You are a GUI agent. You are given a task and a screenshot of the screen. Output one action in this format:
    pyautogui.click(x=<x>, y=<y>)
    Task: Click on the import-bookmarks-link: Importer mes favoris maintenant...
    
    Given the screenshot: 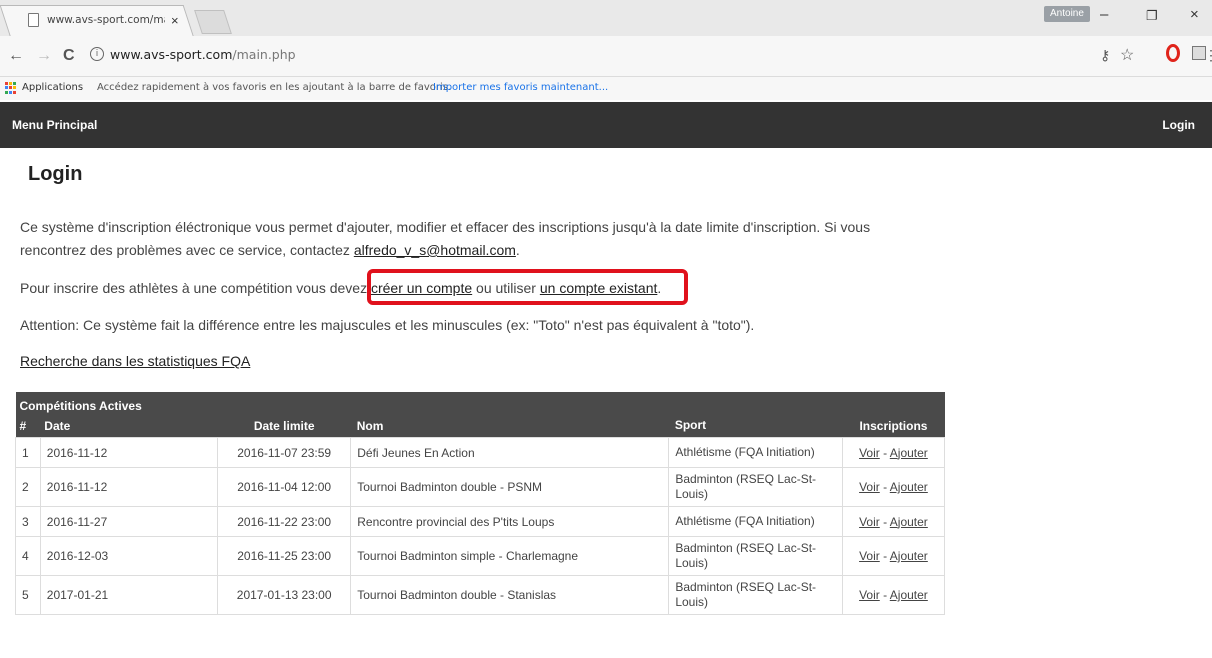 What is the action you would take?
    pyautogui.click(x=520, y=87)
    